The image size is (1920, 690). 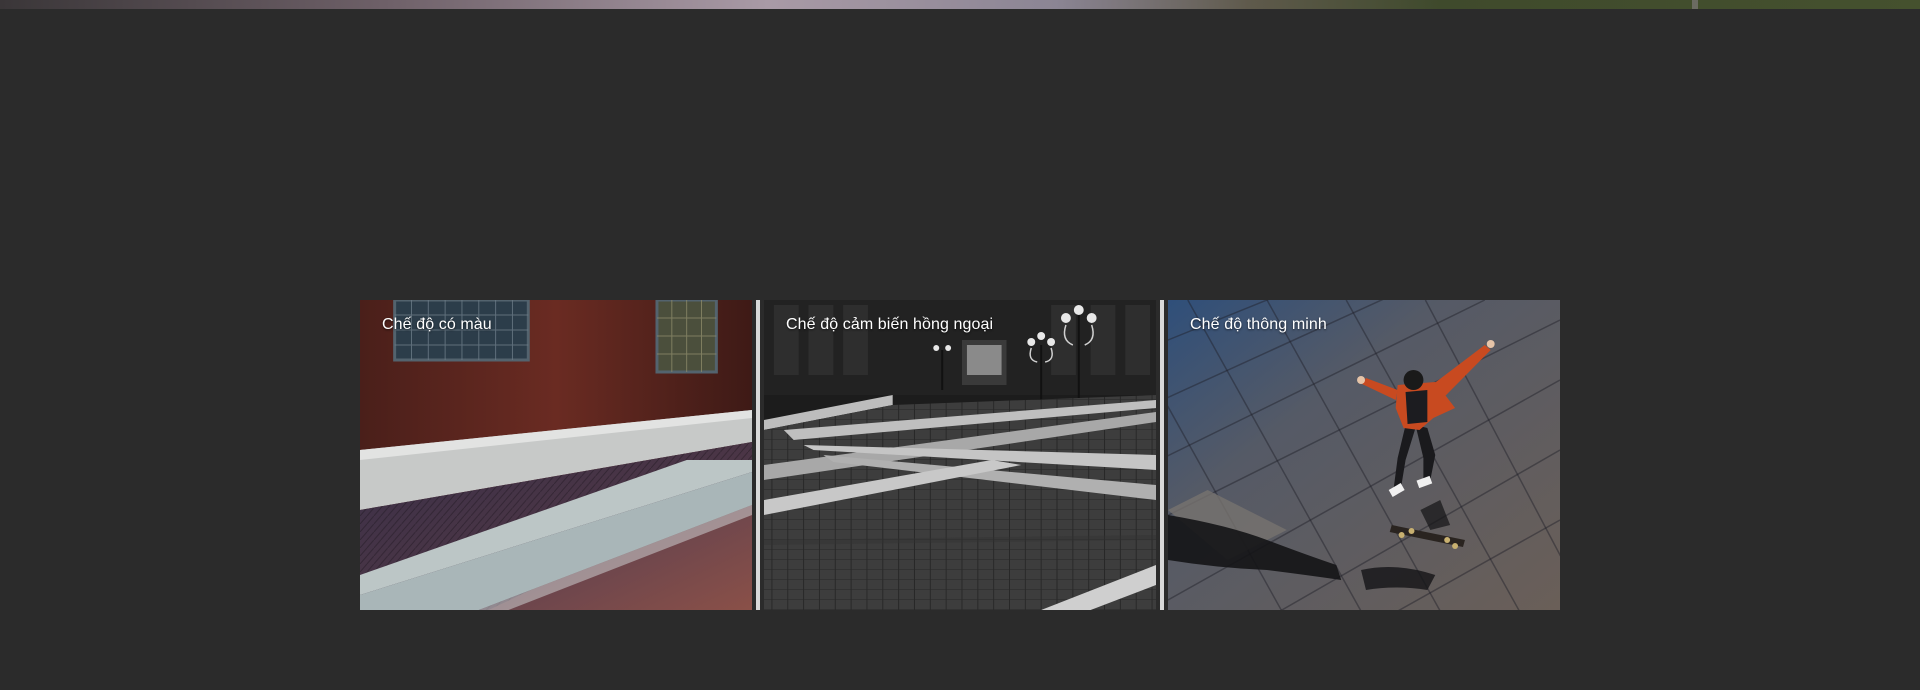 I want to click on top-banner-image-strip, so click(x=960, y=4).